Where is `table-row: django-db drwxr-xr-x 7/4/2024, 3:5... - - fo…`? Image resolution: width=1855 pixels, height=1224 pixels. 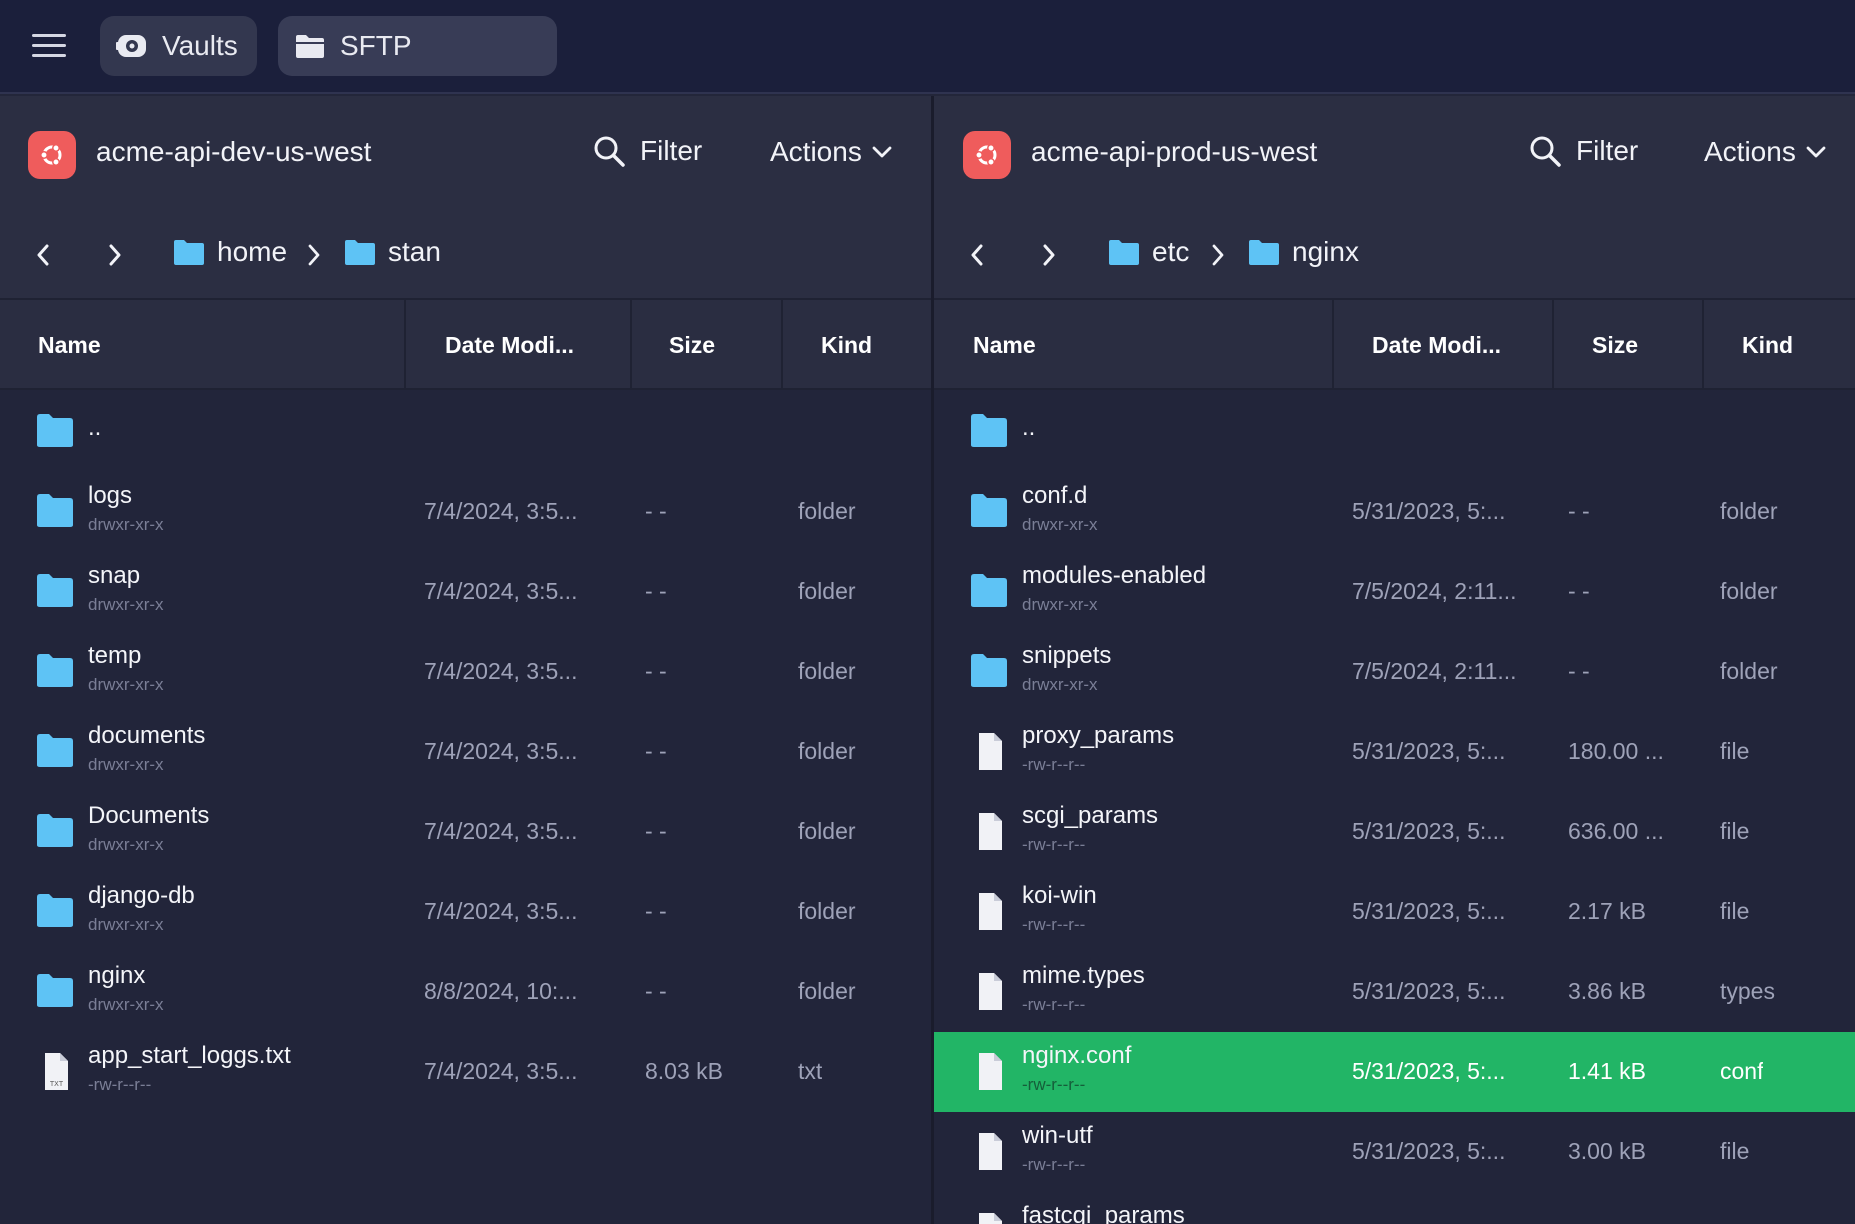 table-row: django-db drwxr-xr-x 7/4/2024, 3:5... - - fo… is located at coordinates (465, 912).